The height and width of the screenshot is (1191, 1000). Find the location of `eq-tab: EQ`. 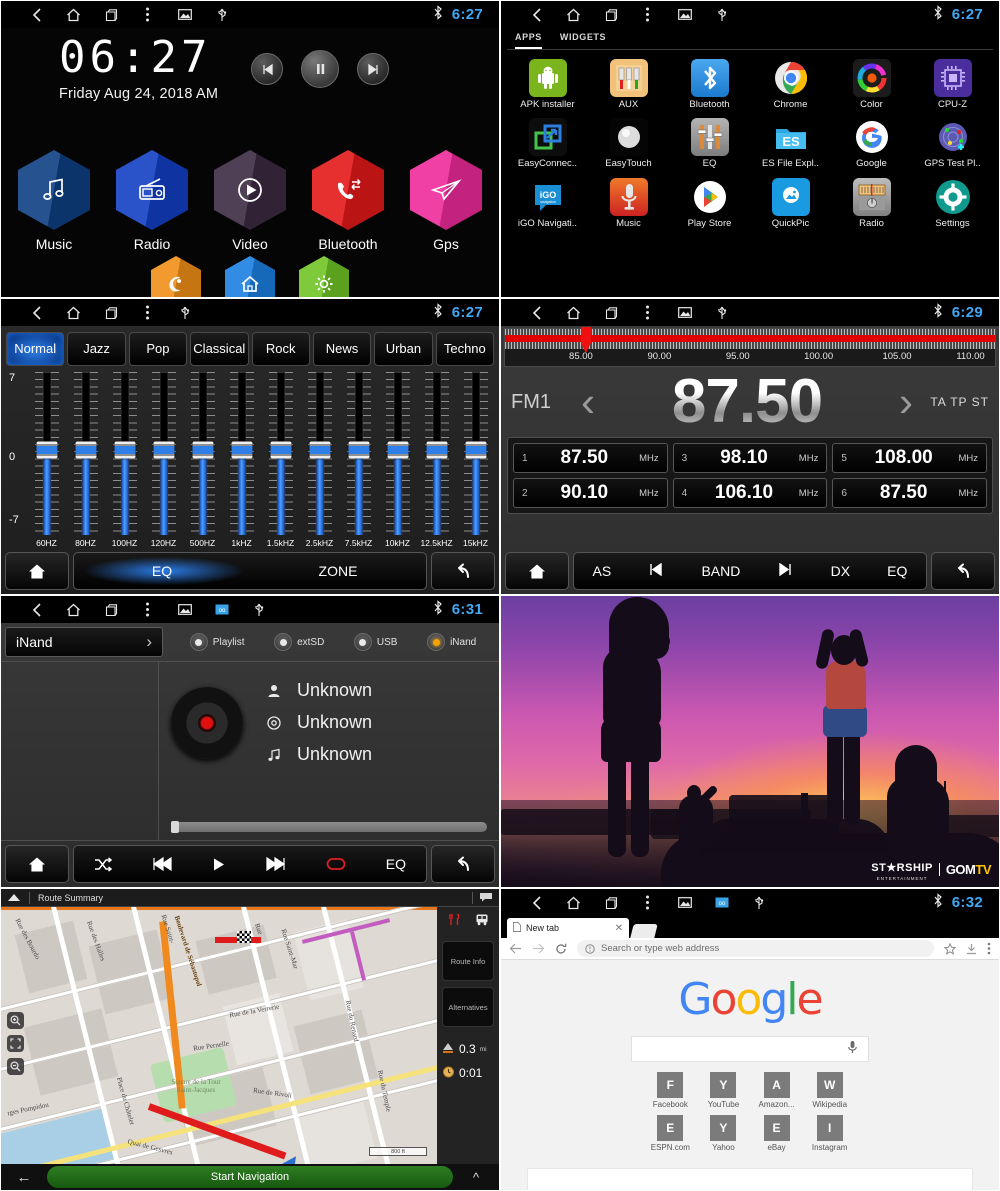

eq-tab: EQ is located at coordinates (162, 571).